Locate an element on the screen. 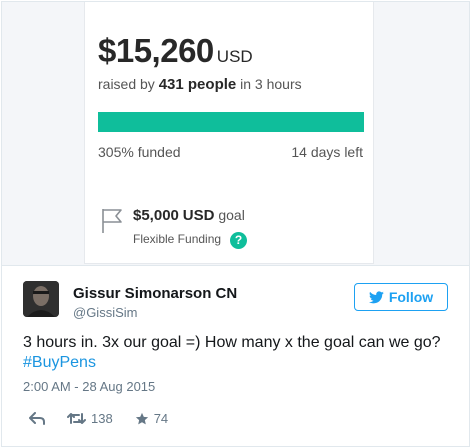  funding-progress-bar is located at coordinates (231, 122).